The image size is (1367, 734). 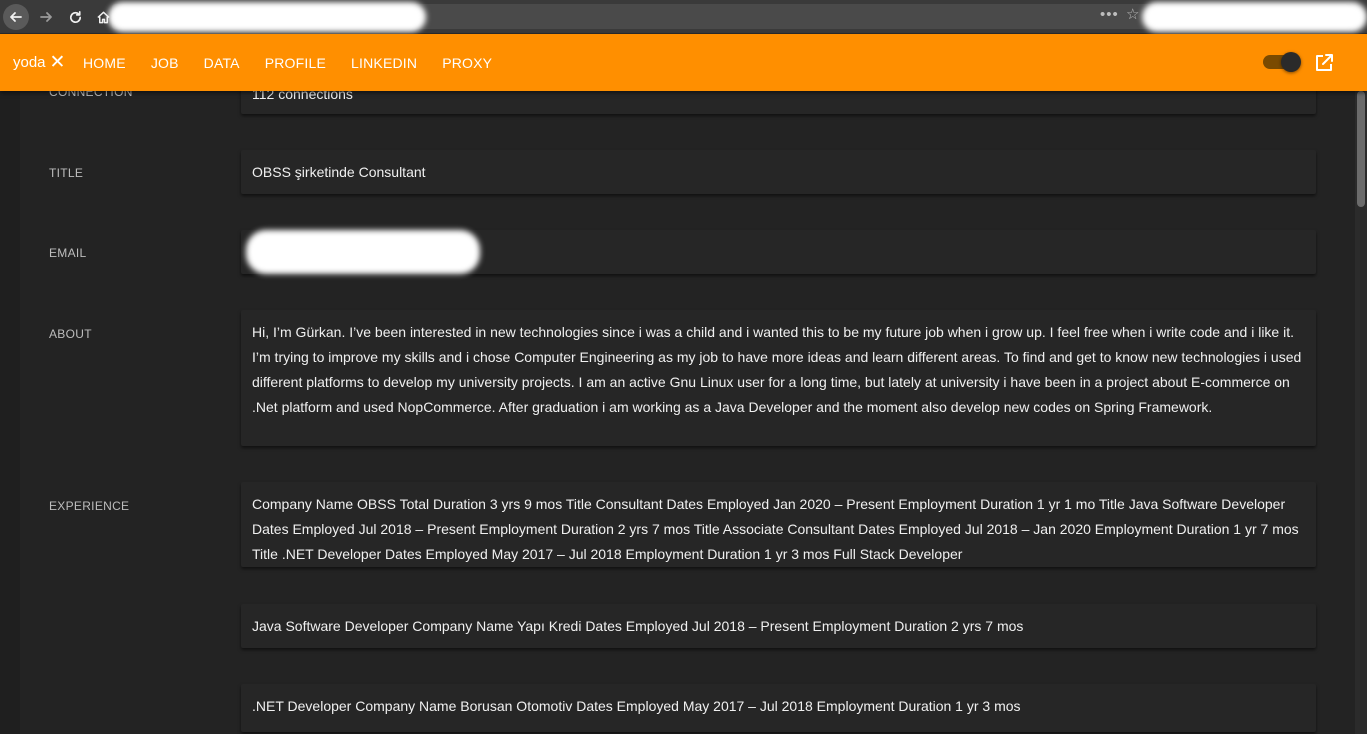 What do you see at coordinates (89, 506) in the screenshot?
I see `experience-label: EXPERIENCE` at bounding box center [89, 506].